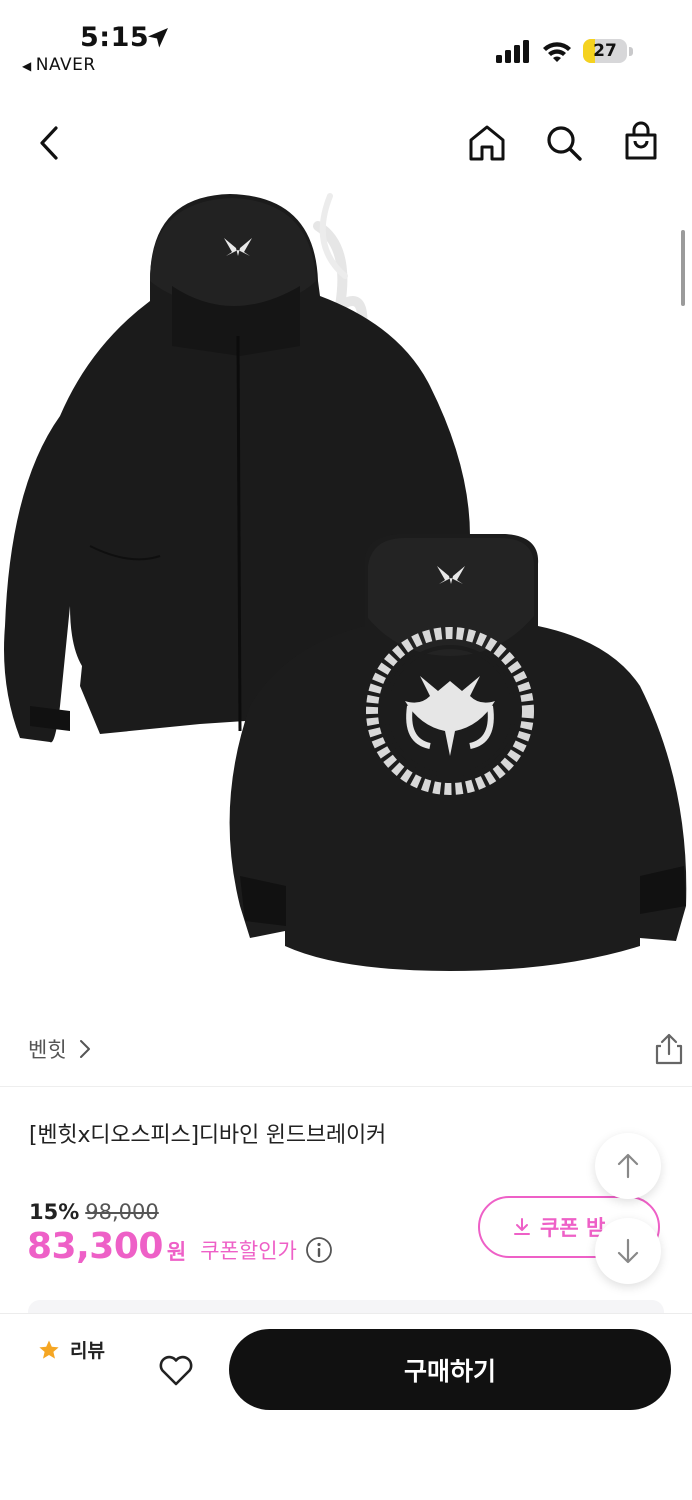 This screenshot has height=1500, width=692. Describe the element at coordinates (176, 1370) in the screenshot. I see `heart-icon` at that location.